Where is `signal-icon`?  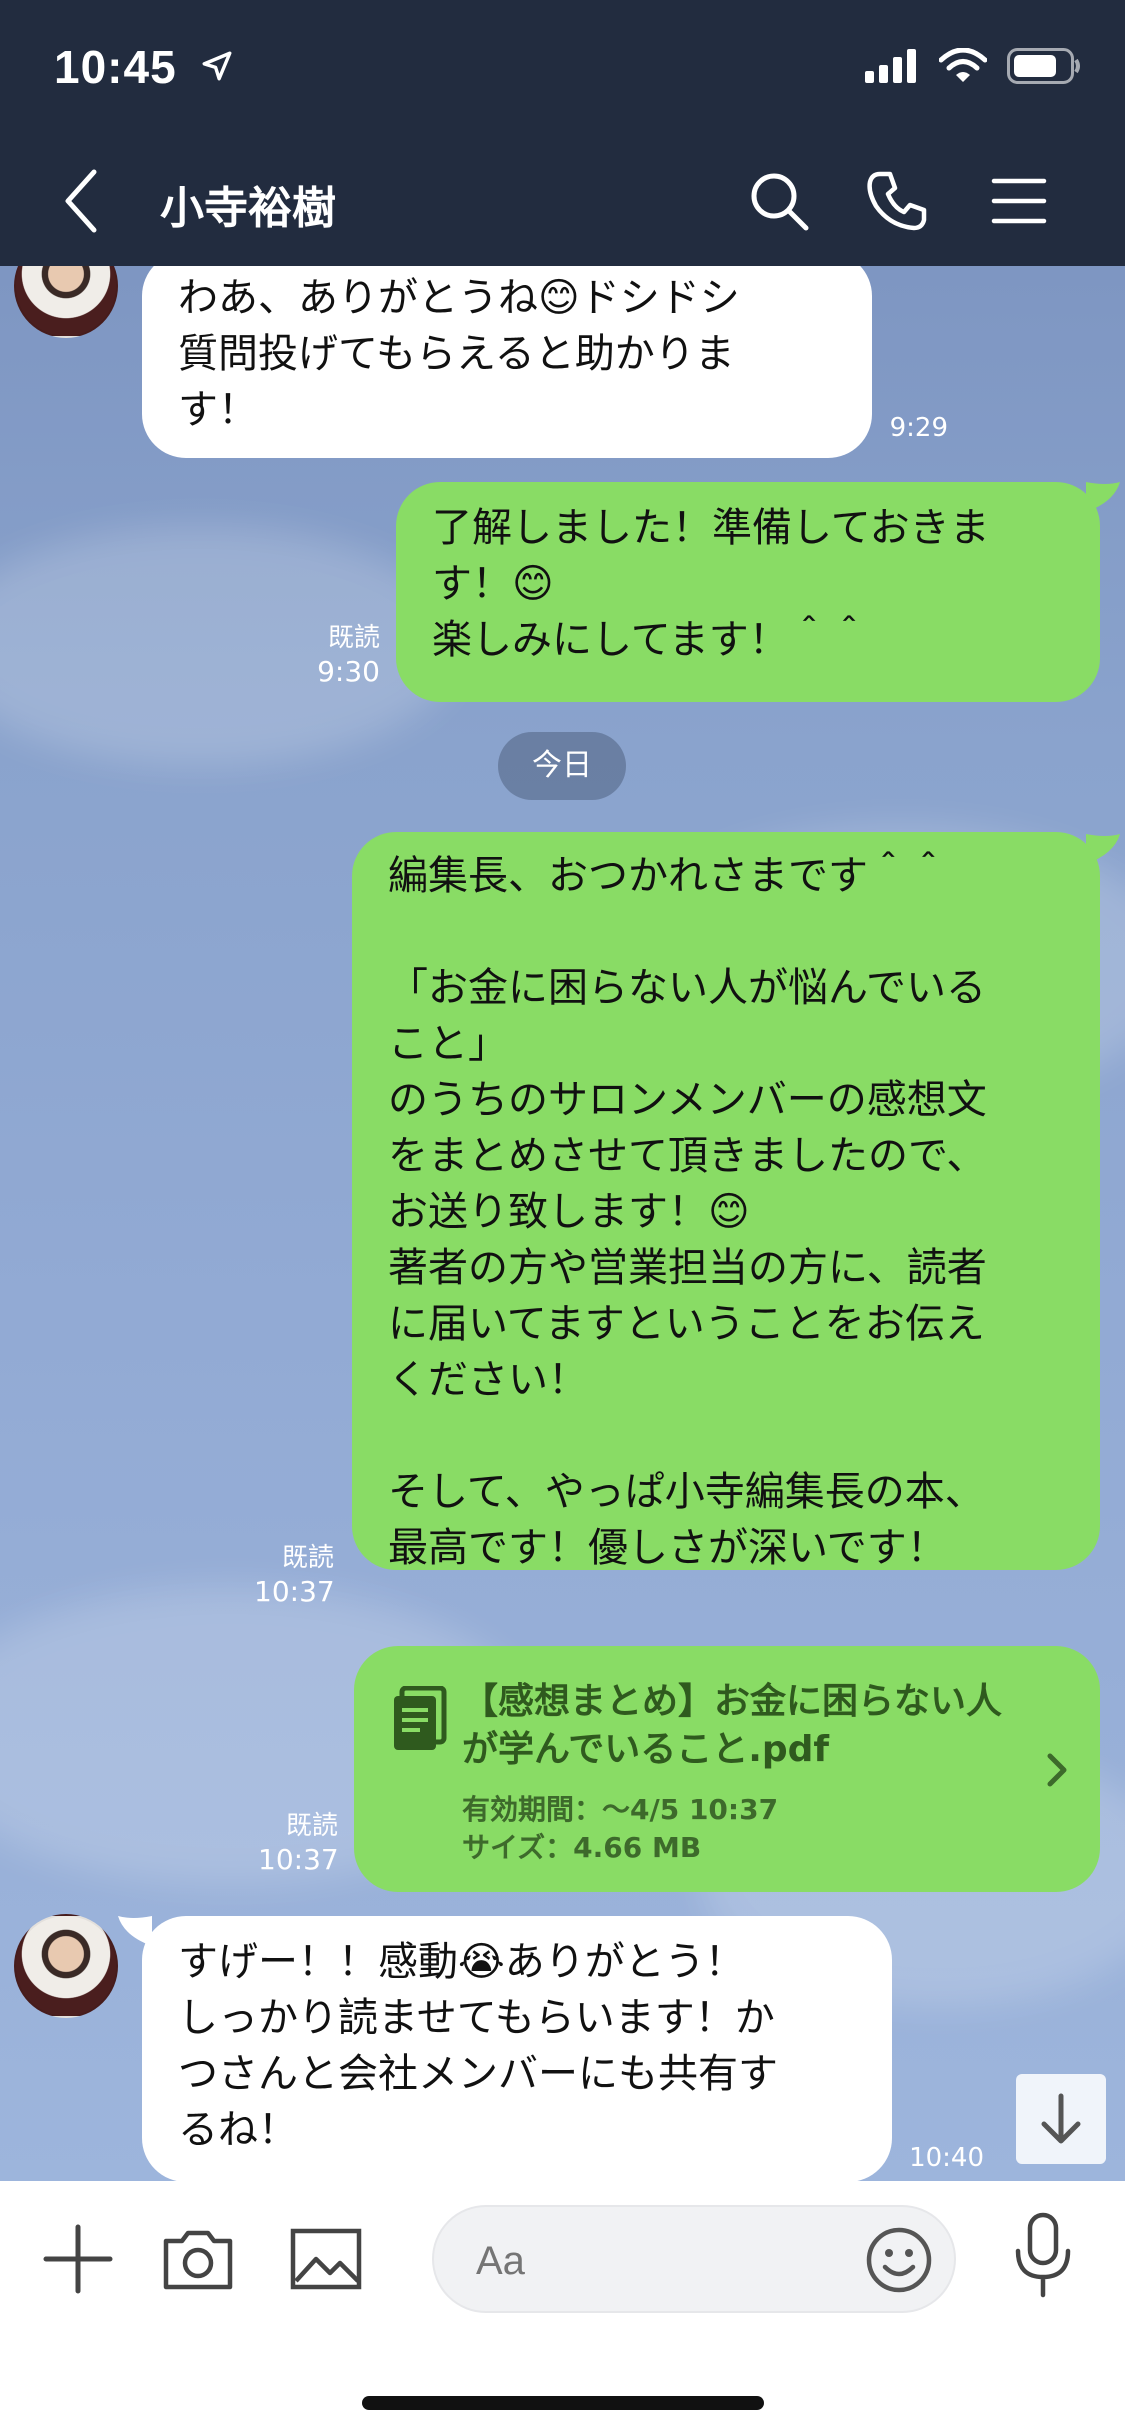 signal-icon is located at coordinates (892, 68).